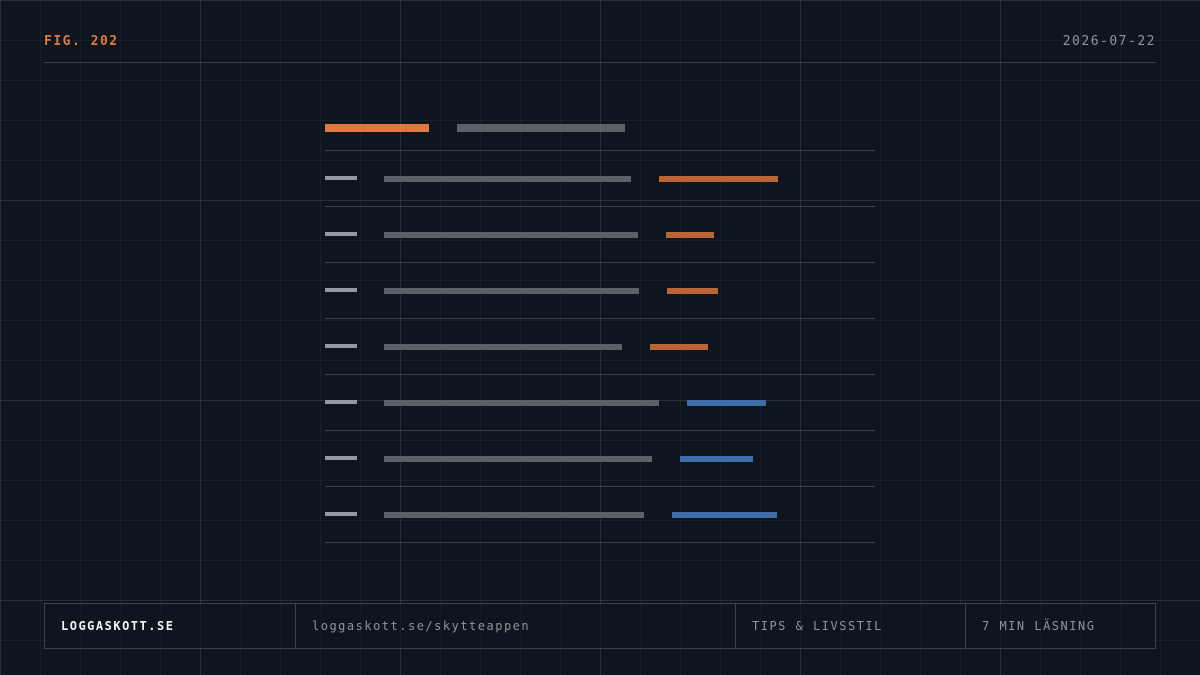 The height and width of the screenshot is (675, 1200). Describe the element at coordinates (851, 626) in the screenshot. I see `footer-category: TIPS & LIVSSTIL` at that location.